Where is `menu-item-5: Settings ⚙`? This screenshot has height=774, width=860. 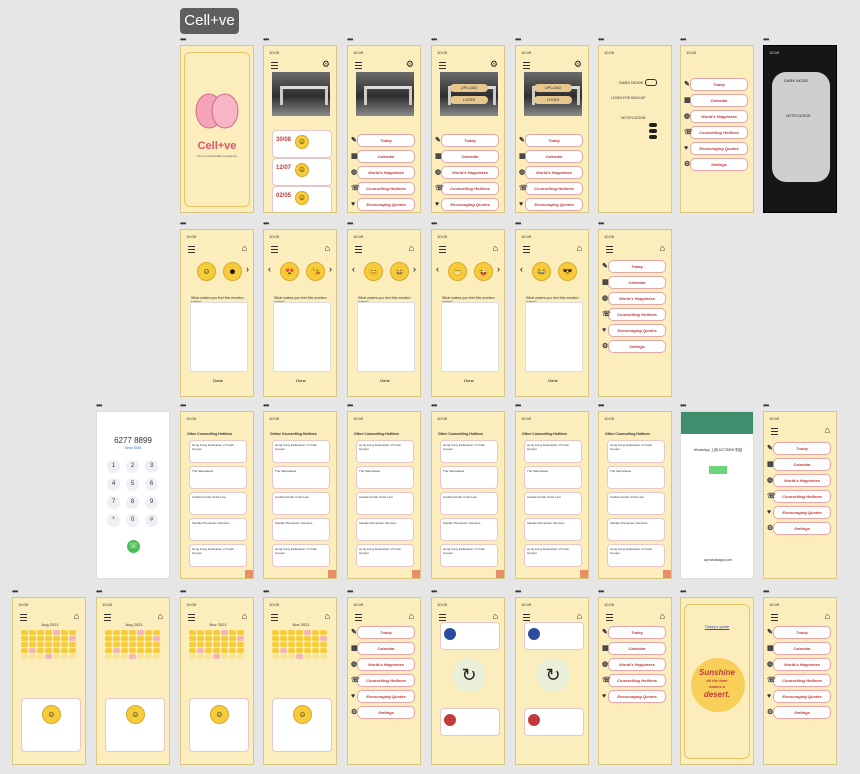
menu-item-5: Settings ⚙ is located at coordinates (716, 164).